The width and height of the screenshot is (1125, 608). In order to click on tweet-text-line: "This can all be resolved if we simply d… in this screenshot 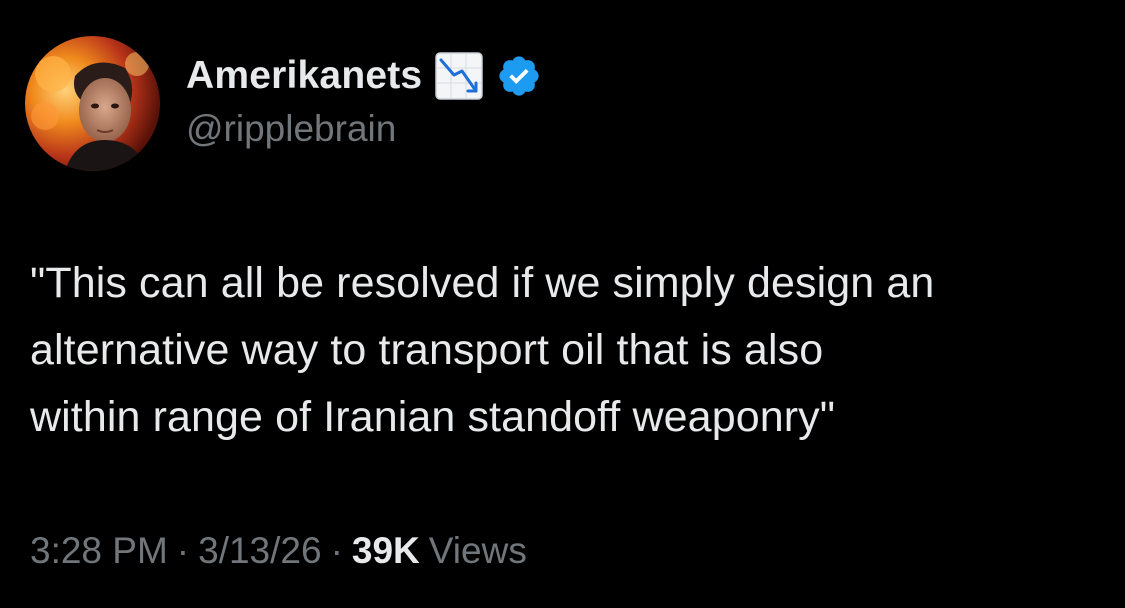, I will do `click(482, 283)`.